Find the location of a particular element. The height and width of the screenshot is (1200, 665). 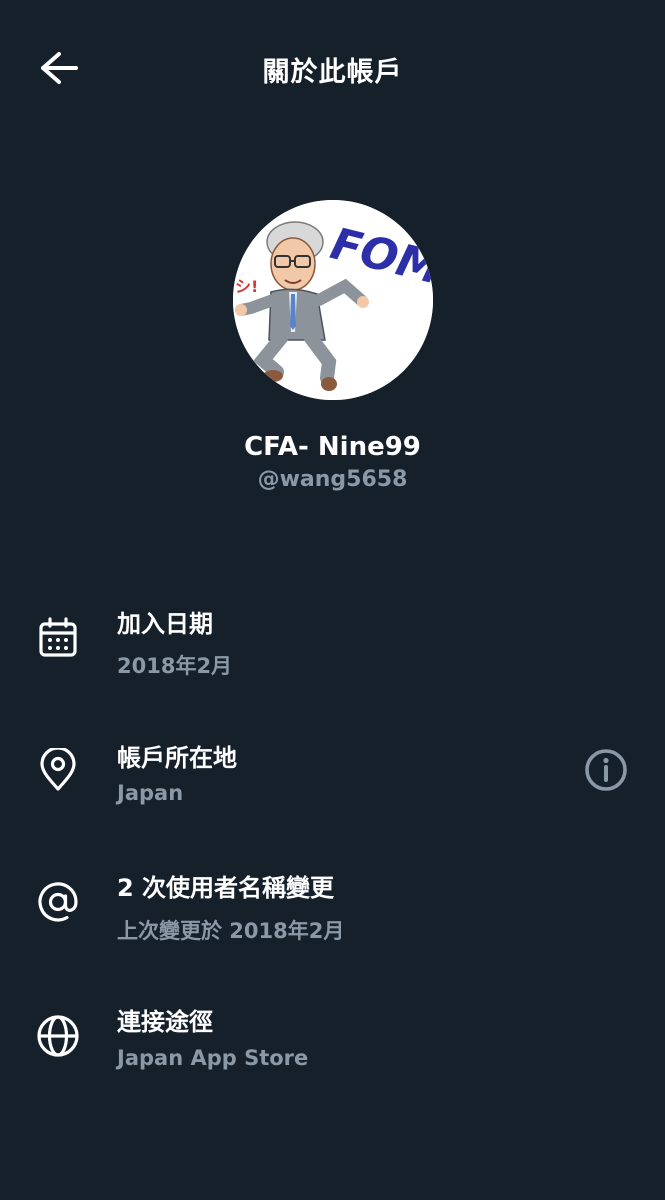

account-location-label: 帳戶所在地 is located at coordinates (177, 758).